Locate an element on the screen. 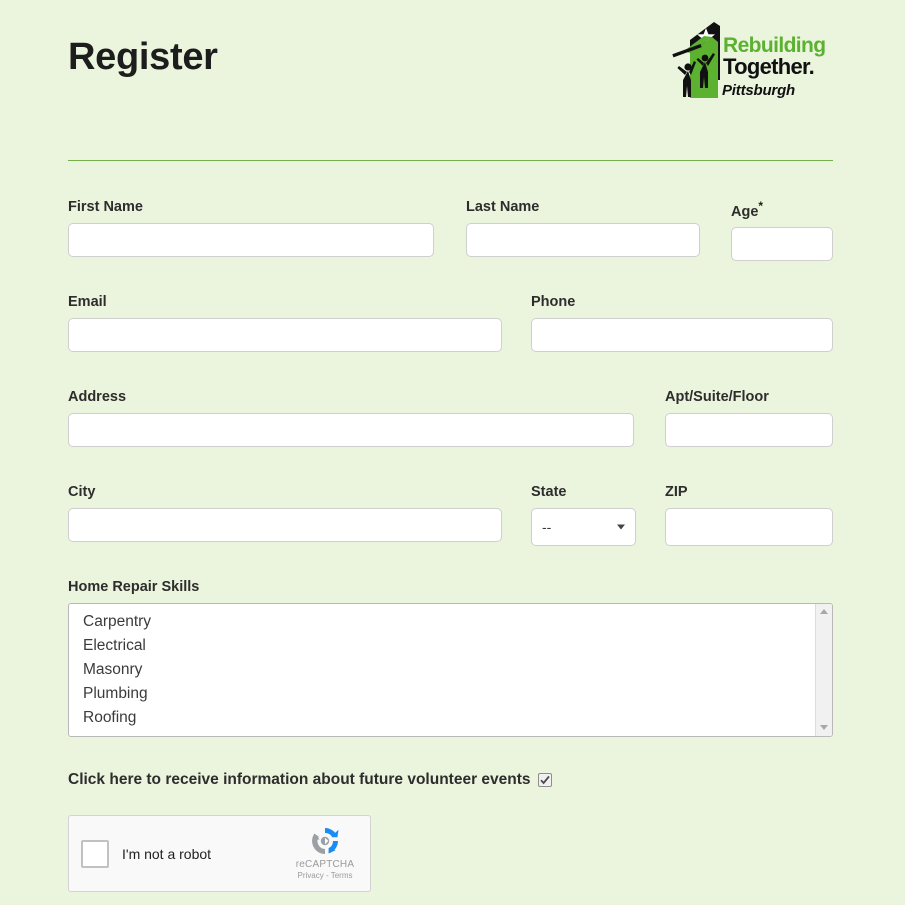 The height and width of the screenshot is (905, 905). age-input is located at coordinates (782, 244).